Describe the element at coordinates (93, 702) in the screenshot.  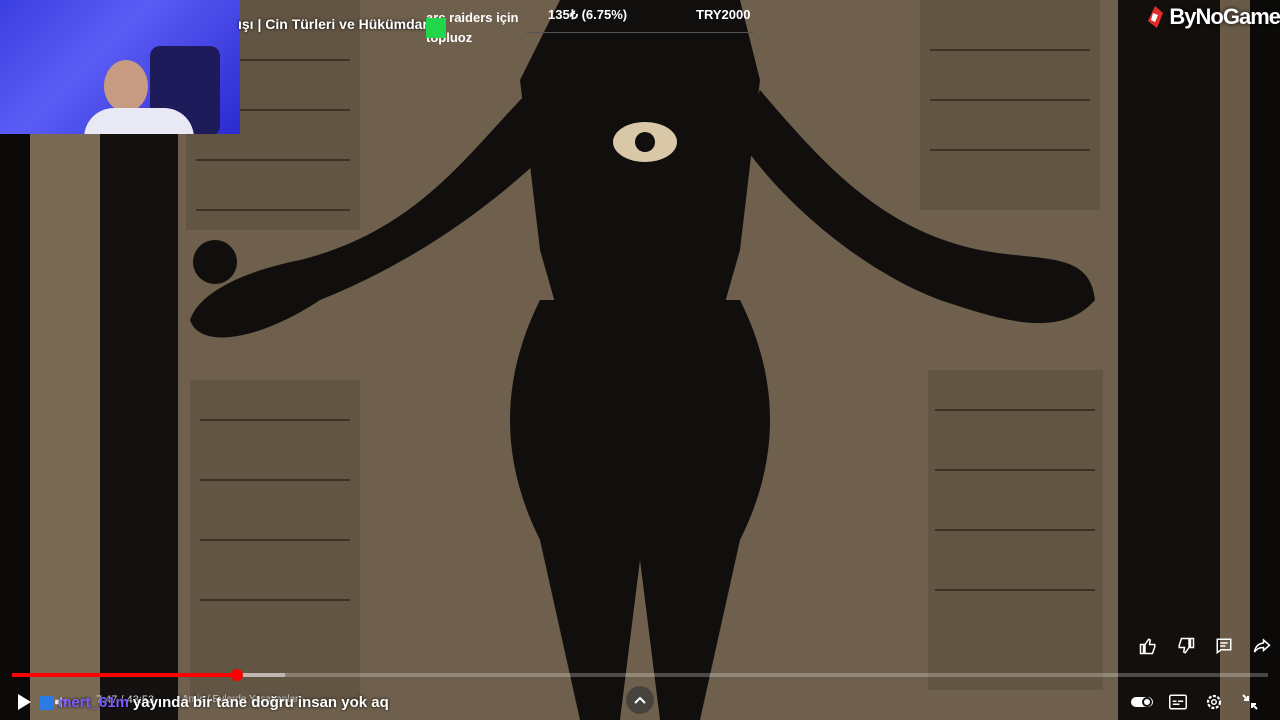
I see `chat-username: mert_61m` at that location.